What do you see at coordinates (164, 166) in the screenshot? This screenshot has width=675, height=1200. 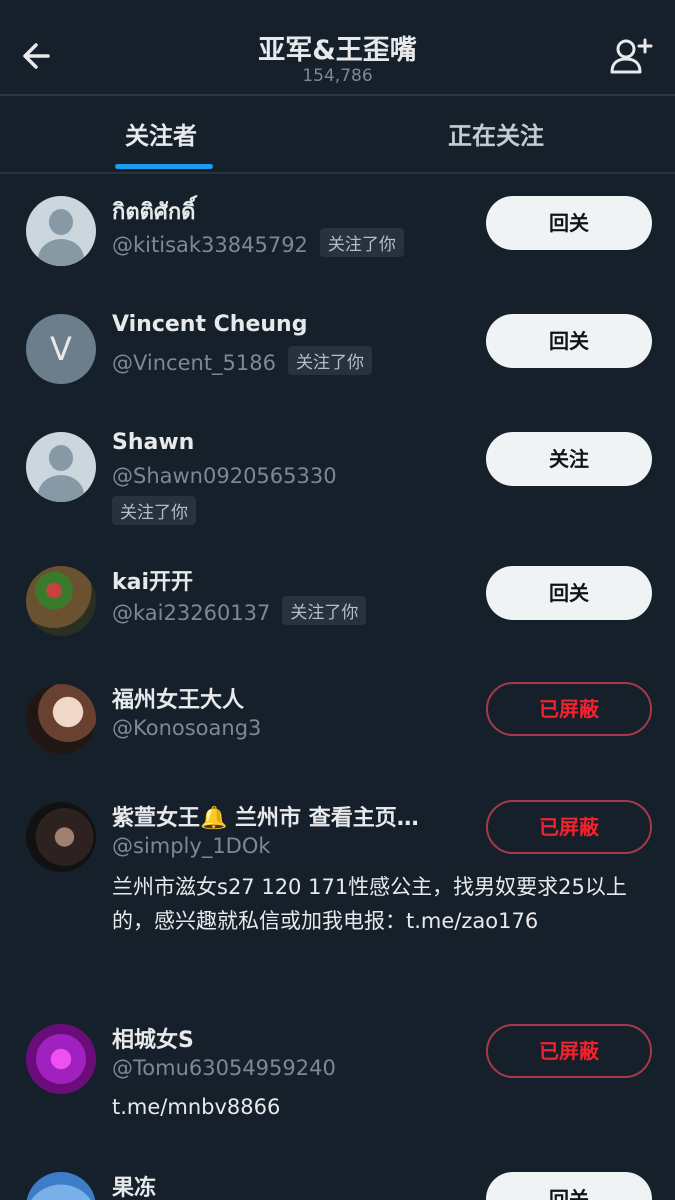 I see `active-tab-indicator` at bounding box center [164, 166].